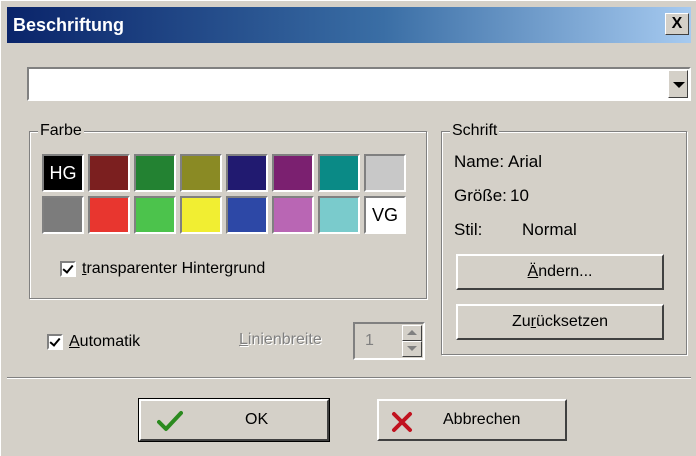 This screenshot has height=456, width=696. I want to click on caption-text-combo, so click(359, 84).